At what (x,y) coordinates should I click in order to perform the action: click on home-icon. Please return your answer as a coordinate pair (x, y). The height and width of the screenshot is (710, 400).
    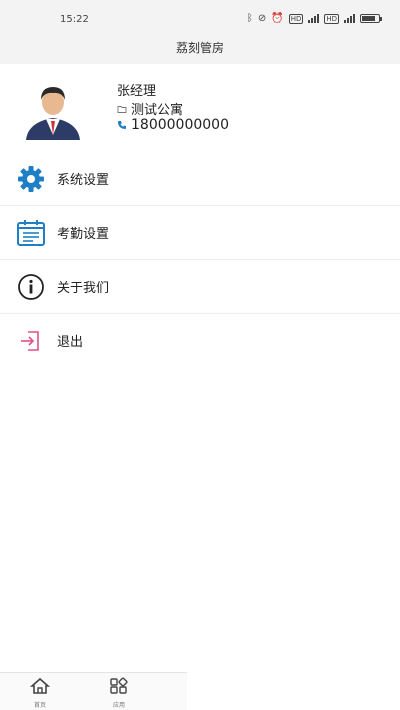
    Looking at the image, I should click on (40, 685).